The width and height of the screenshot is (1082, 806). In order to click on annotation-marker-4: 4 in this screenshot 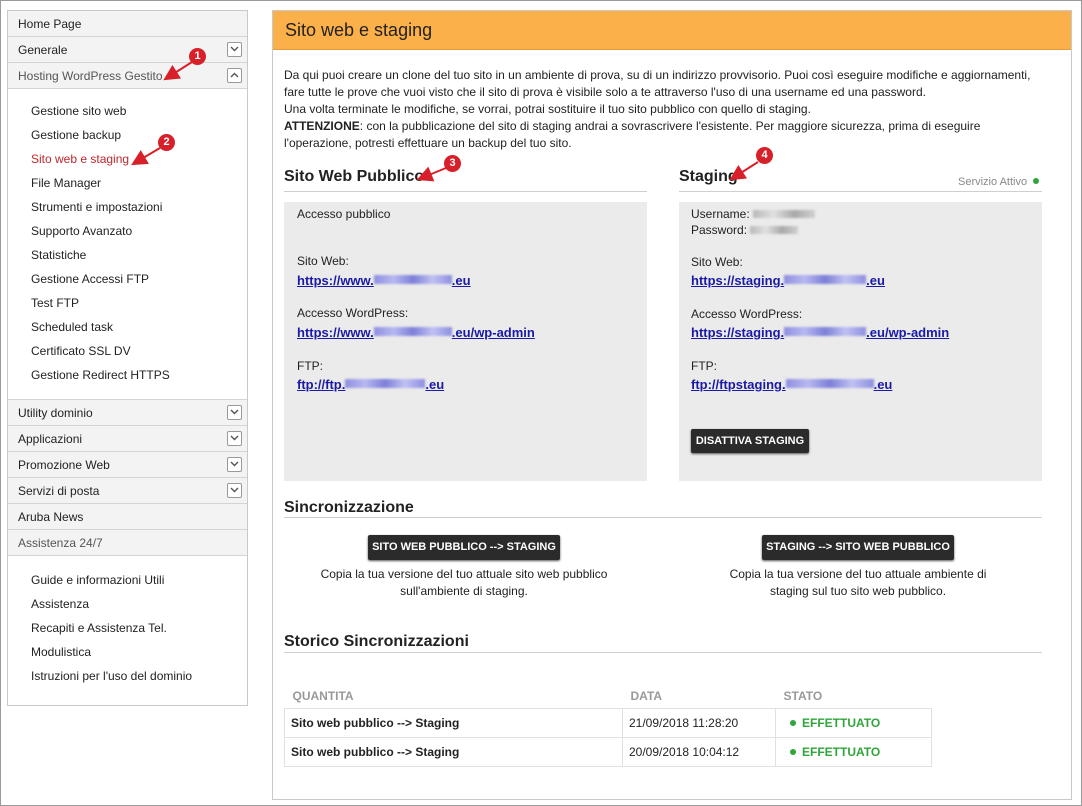, I will do `click(764, 155)`.